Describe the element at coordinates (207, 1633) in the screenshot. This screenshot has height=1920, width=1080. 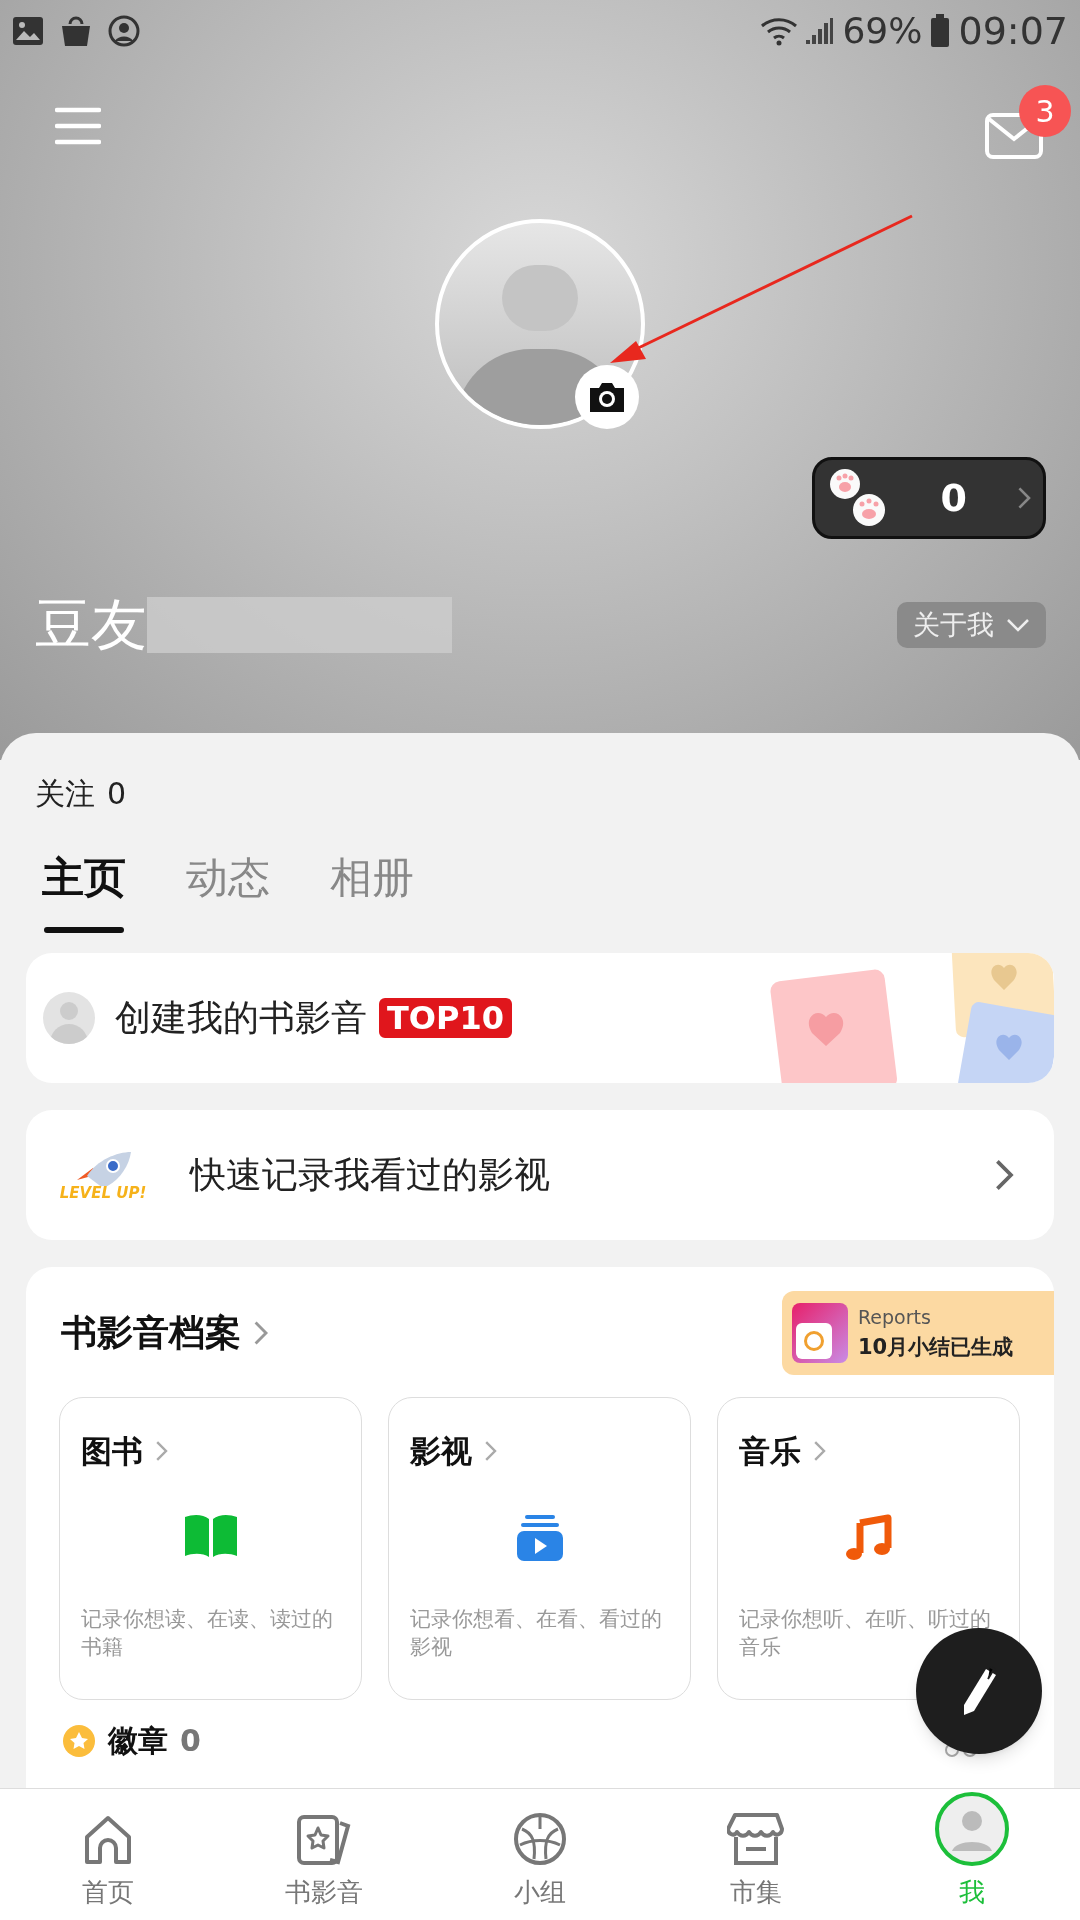
I see `category-description: 记录你想读、在读、读过的书籍` at that location.